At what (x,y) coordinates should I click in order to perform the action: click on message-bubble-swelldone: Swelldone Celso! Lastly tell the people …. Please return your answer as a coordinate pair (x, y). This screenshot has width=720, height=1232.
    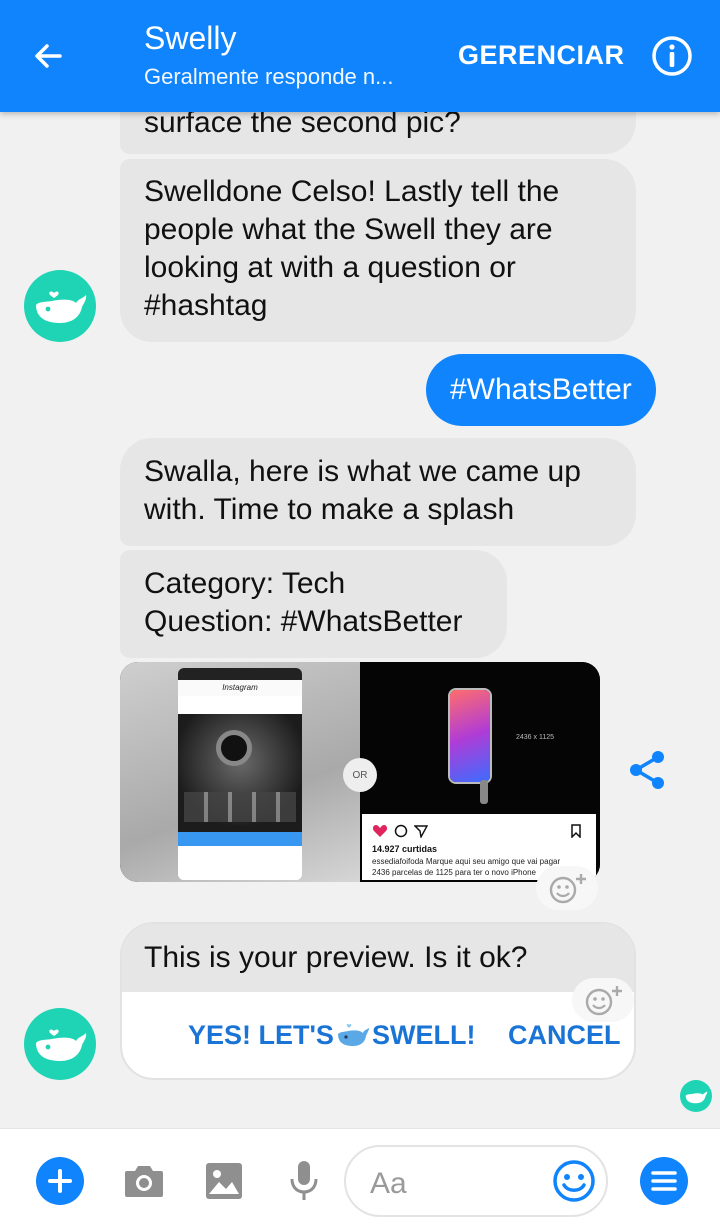
    Looking at the image, I should click on (378, 250).